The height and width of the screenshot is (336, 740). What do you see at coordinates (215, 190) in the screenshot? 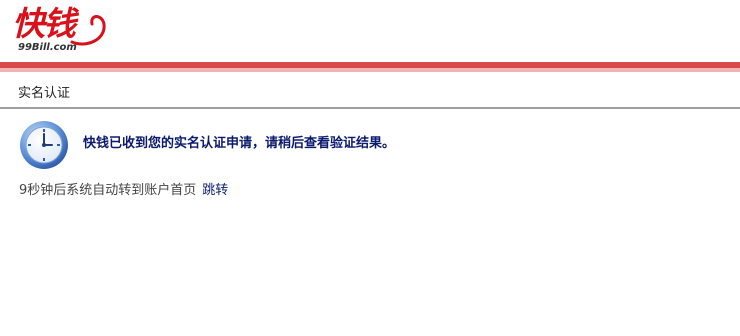
I see `redirect-link: 跳转` at bounding box center [215, 190].